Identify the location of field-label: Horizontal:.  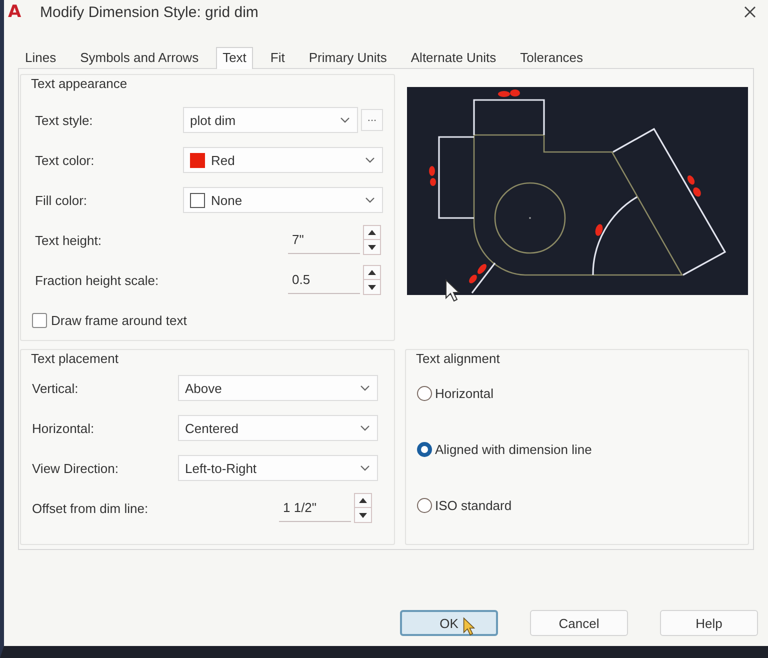
(64, 428).